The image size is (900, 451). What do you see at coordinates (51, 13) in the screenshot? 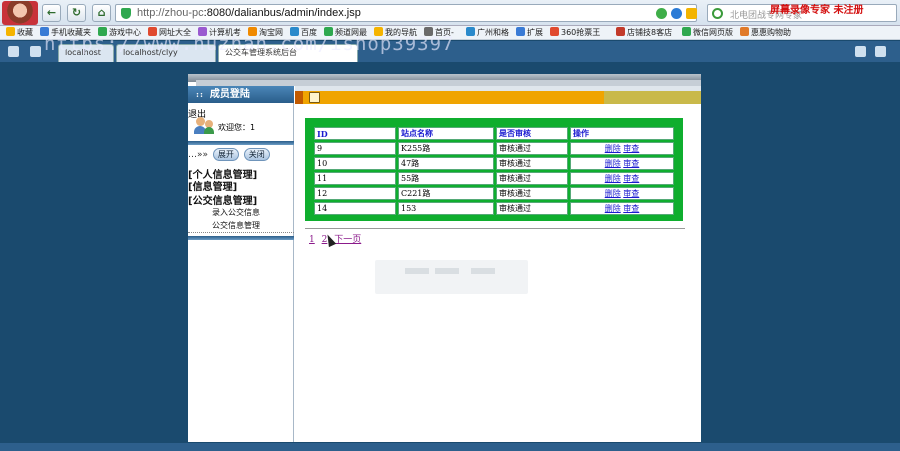
I see `back-button: ←` at bounding box center [51, 13].